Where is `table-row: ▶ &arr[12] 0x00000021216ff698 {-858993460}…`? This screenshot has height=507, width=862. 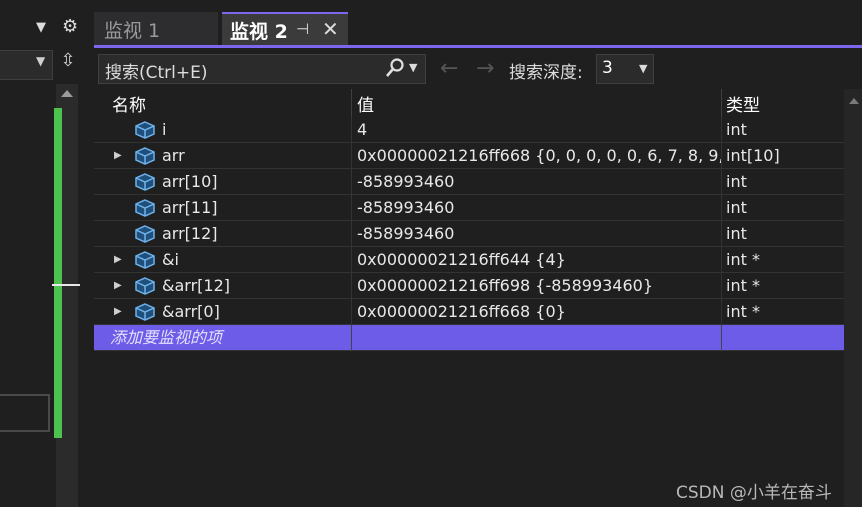
table-row: ▶ &arr[12] 0x00000021216ff698 {-858993460}… is located at coordinates (469, 286).